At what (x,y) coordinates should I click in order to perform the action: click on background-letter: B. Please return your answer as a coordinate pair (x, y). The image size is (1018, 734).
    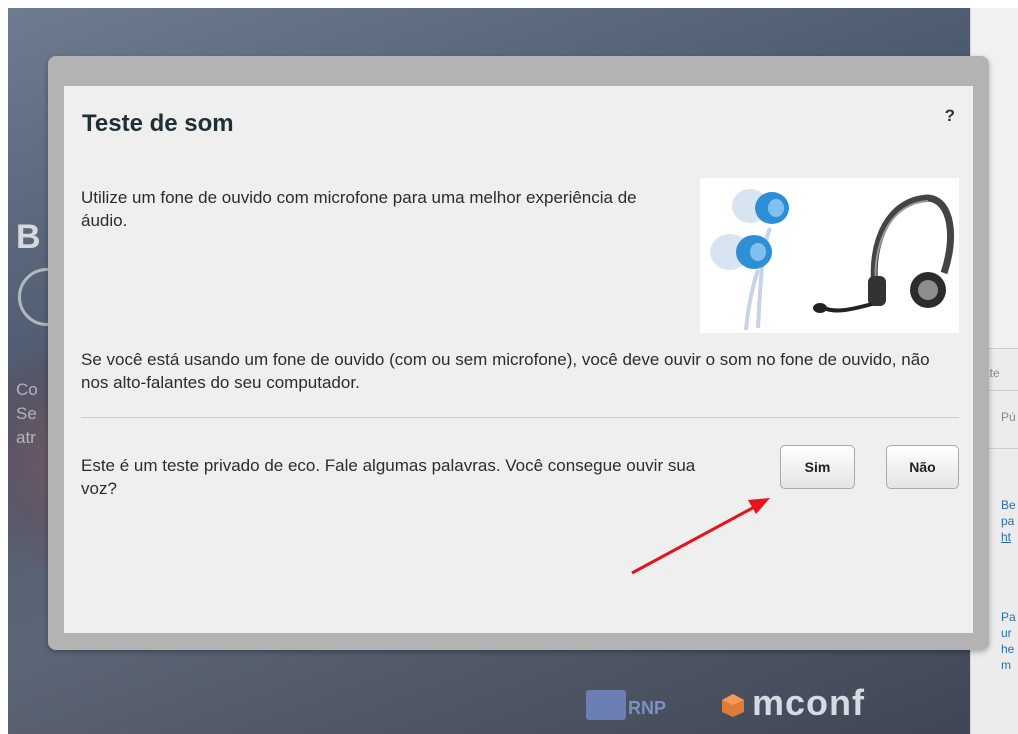
    Looking at the image, I should click on (28, 237).